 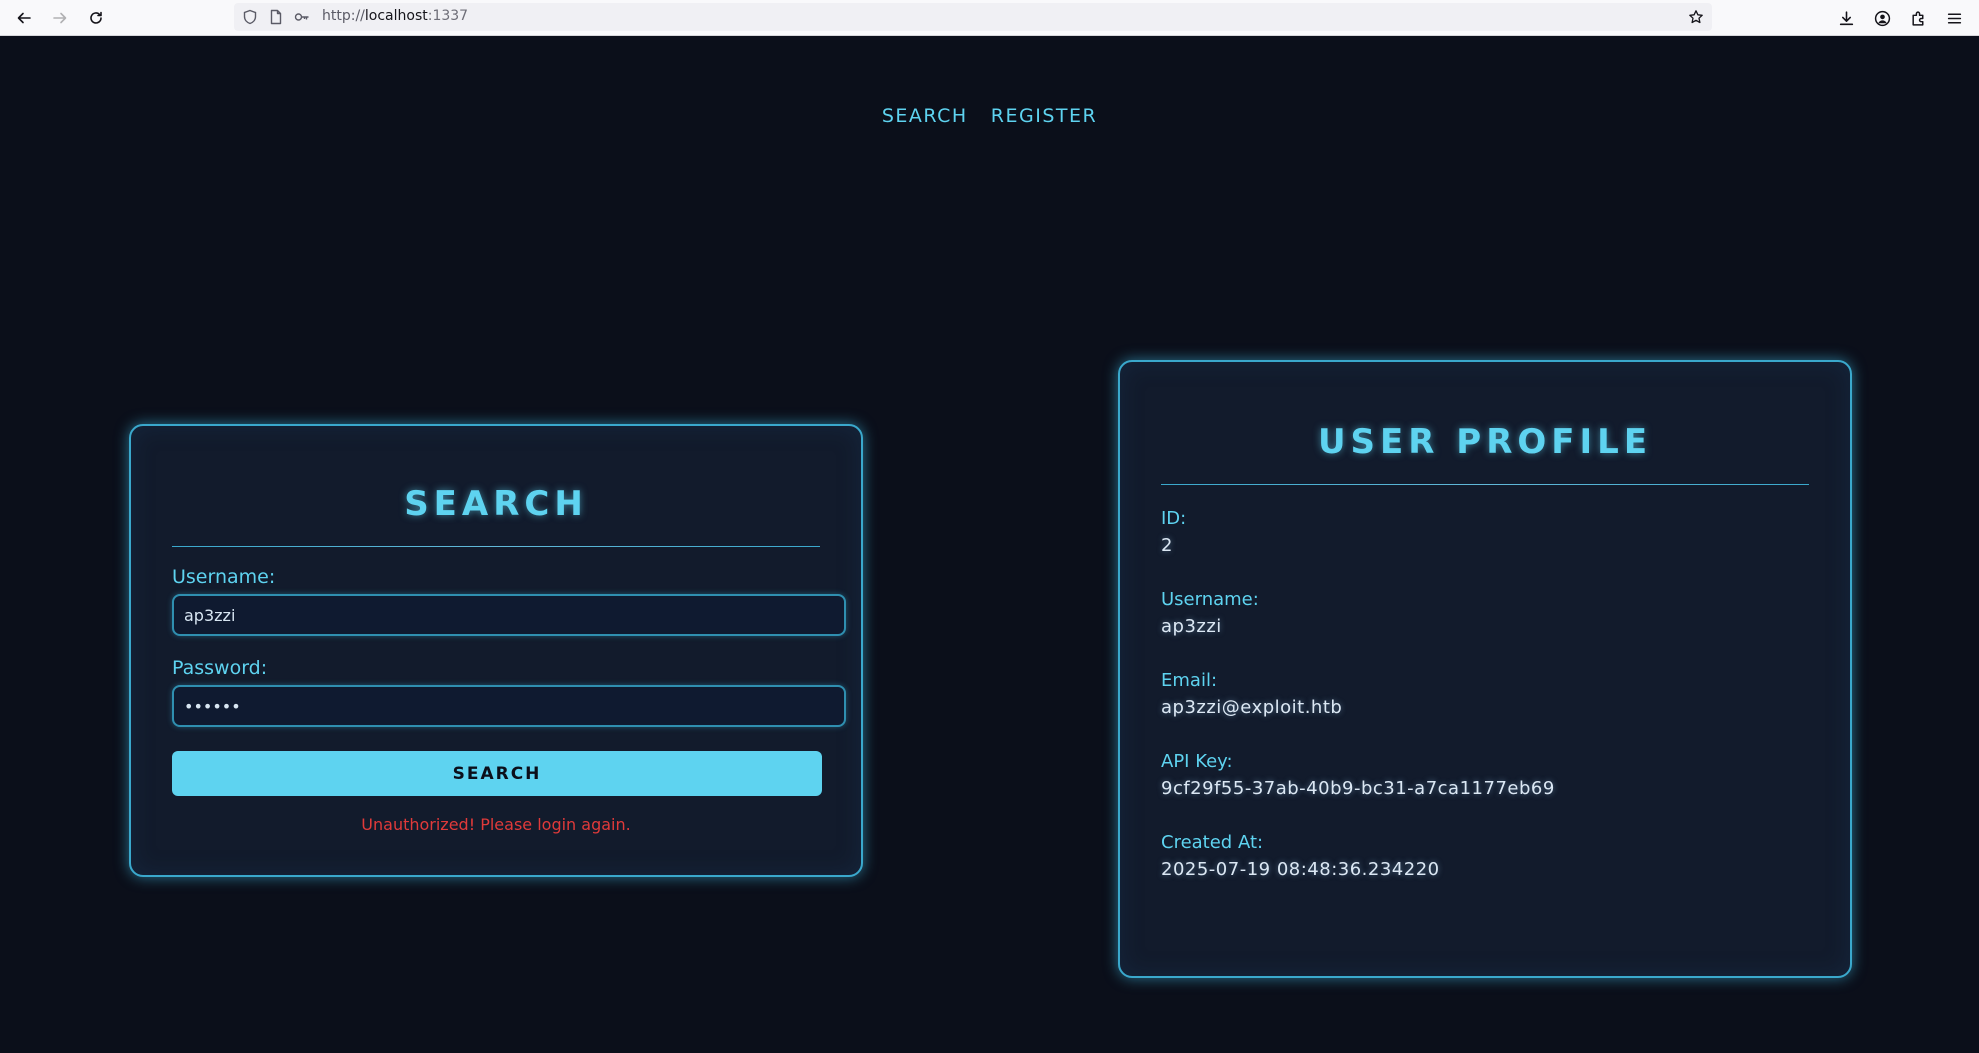 I want to click on profile-label: ID:, so click(x=1174, y=518).